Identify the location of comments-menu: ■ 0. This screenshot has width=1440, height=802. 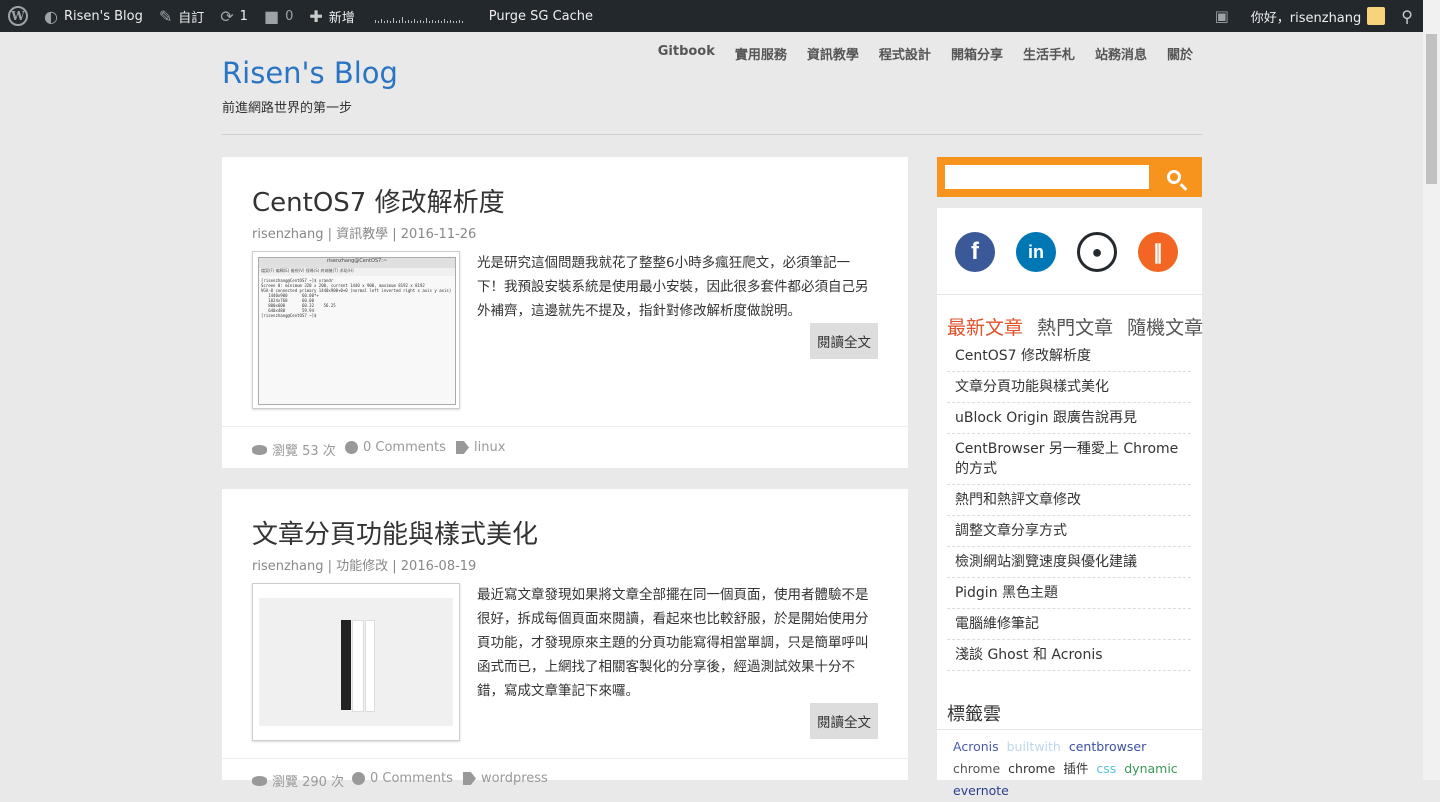
(278, 16).